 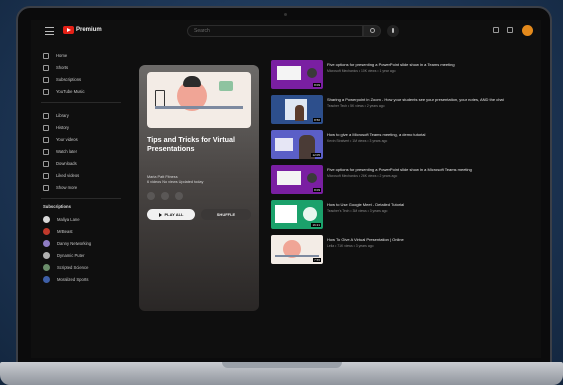 What do you see at coordinates (281, 373) in the screenshot?
I see `laptop-base` at bounding box center [281, 373].